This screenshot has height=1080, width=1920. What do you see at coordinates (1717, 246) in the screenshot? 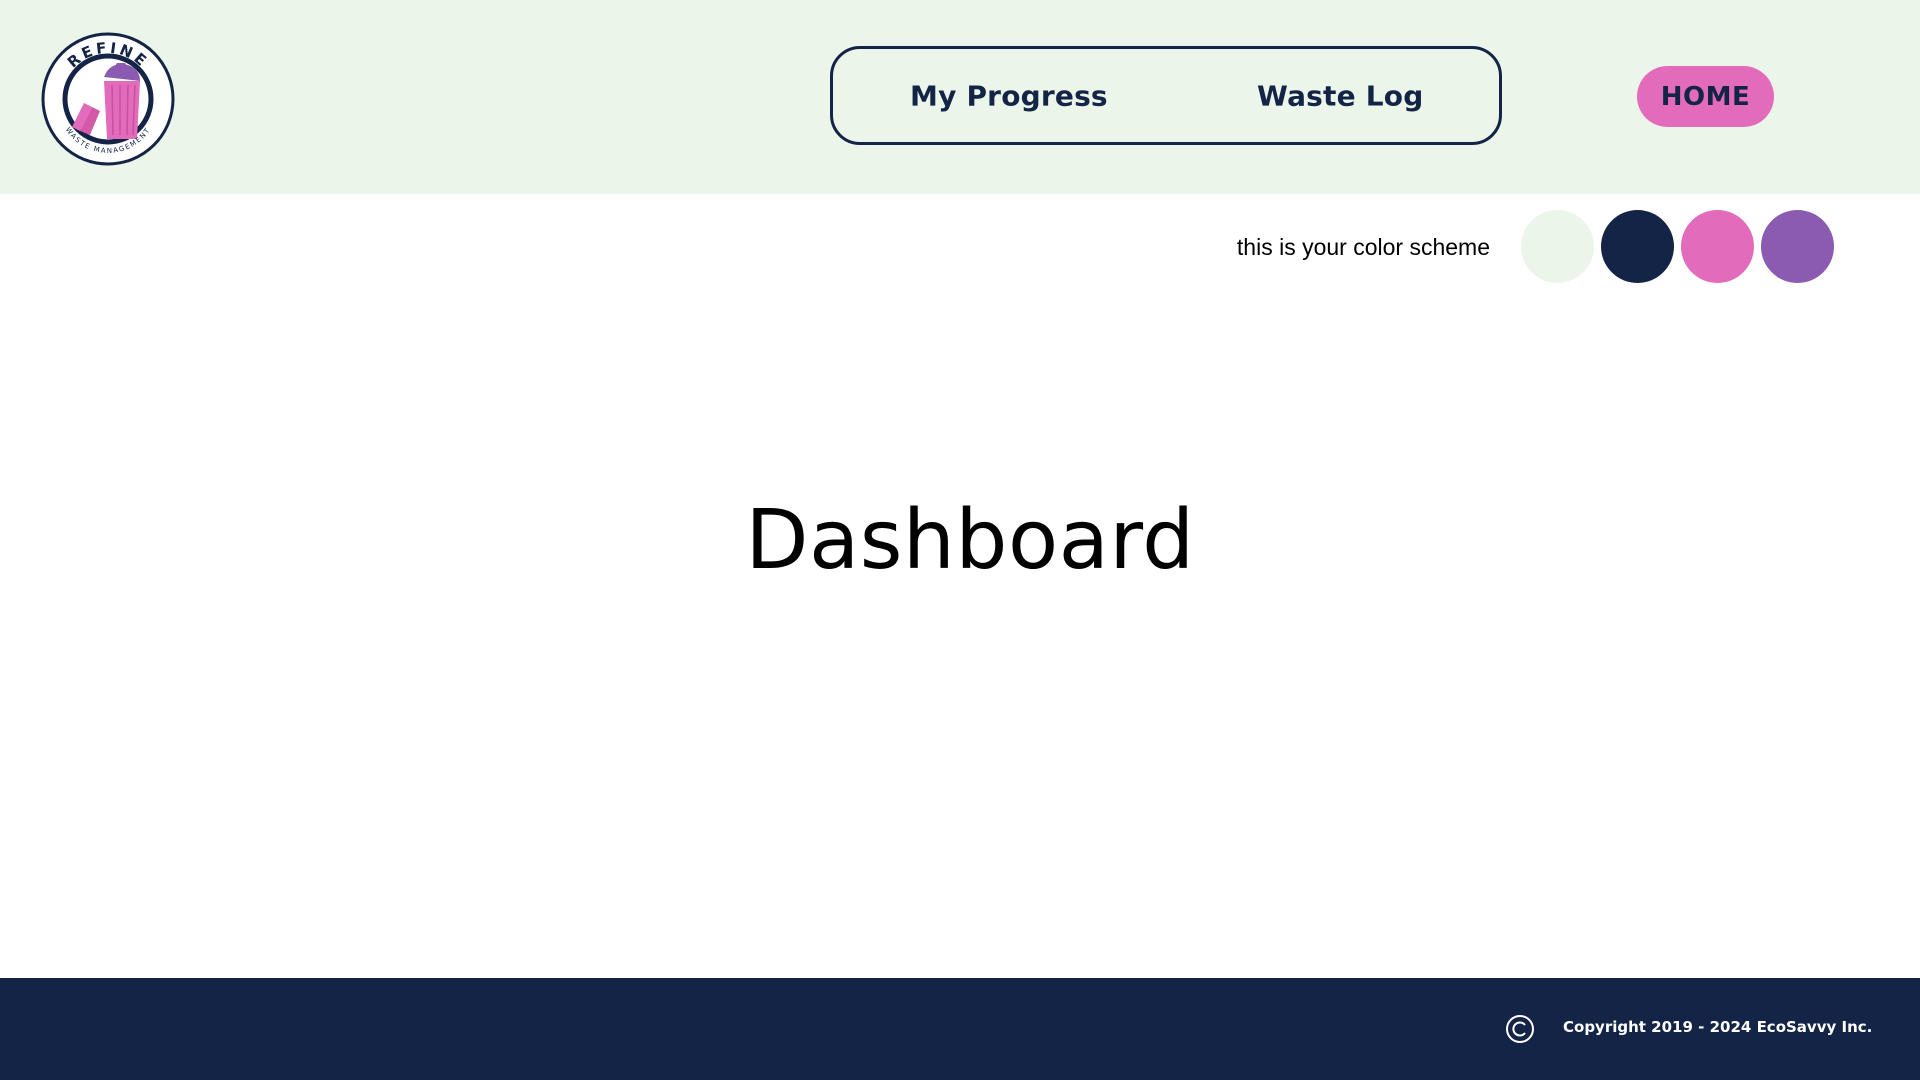
I see `swatch-pink` at bounding box center [1717, 246].